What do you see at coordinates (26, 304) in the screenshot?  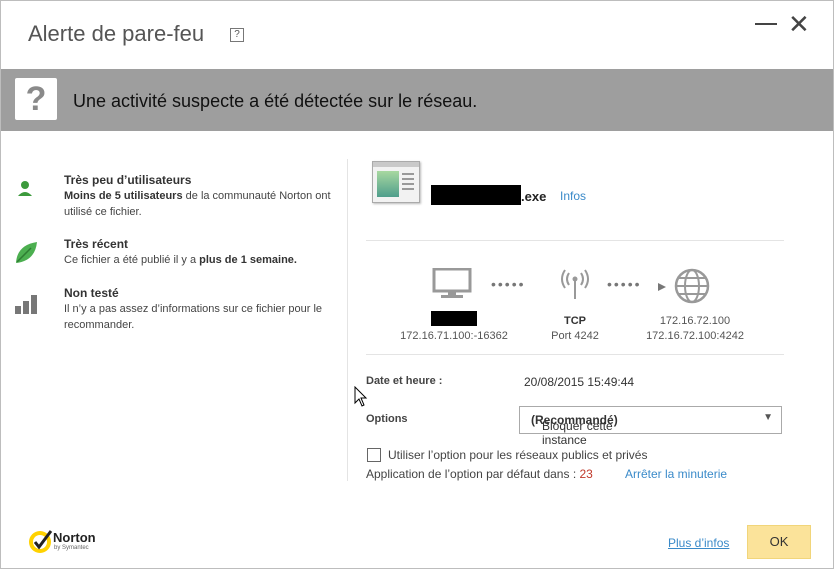 I see `signal-bars-icon` at bounding box center [26, 304].